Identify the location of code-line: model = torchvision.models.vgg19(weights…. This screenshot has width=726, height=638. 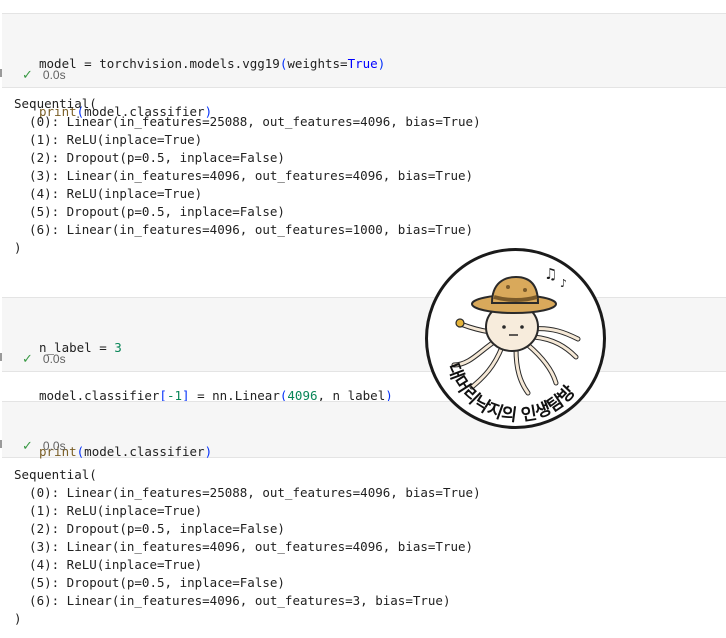
(212, 64).